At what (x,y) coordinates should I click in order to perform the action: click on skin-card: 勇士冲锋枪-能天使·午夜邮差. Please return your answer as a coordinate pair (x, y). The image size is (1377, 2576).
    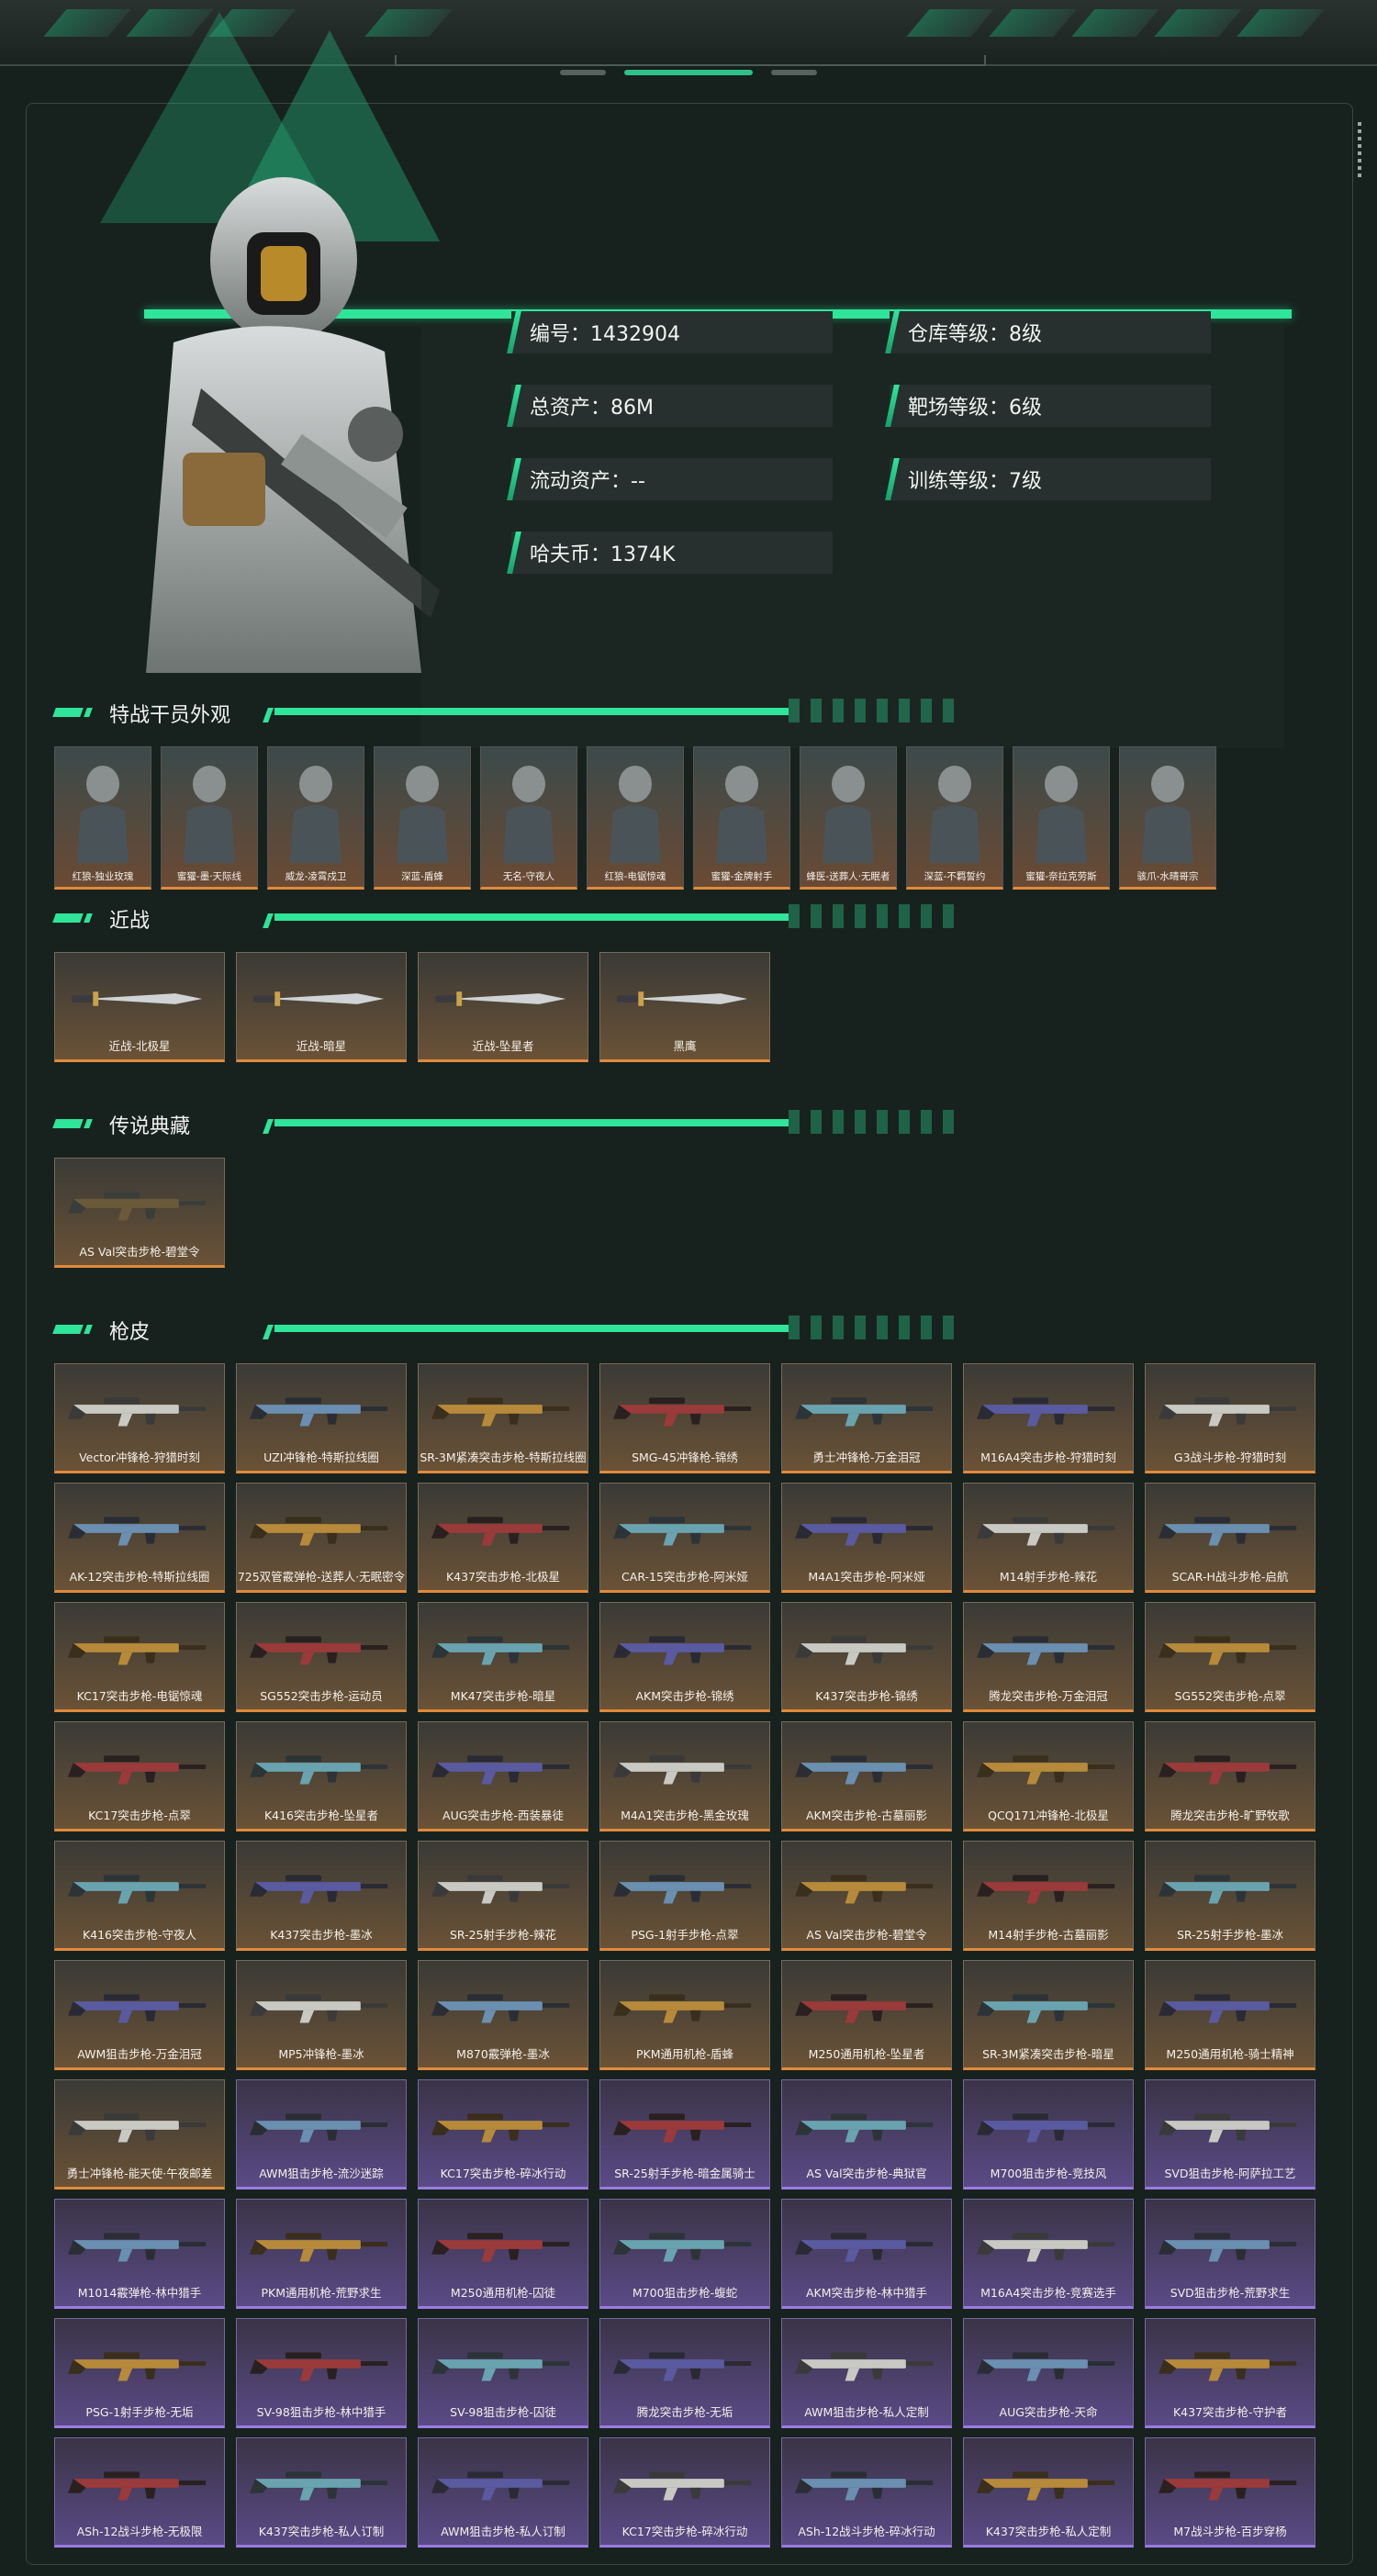
    Looking at the image, I should click on (139, 2134).